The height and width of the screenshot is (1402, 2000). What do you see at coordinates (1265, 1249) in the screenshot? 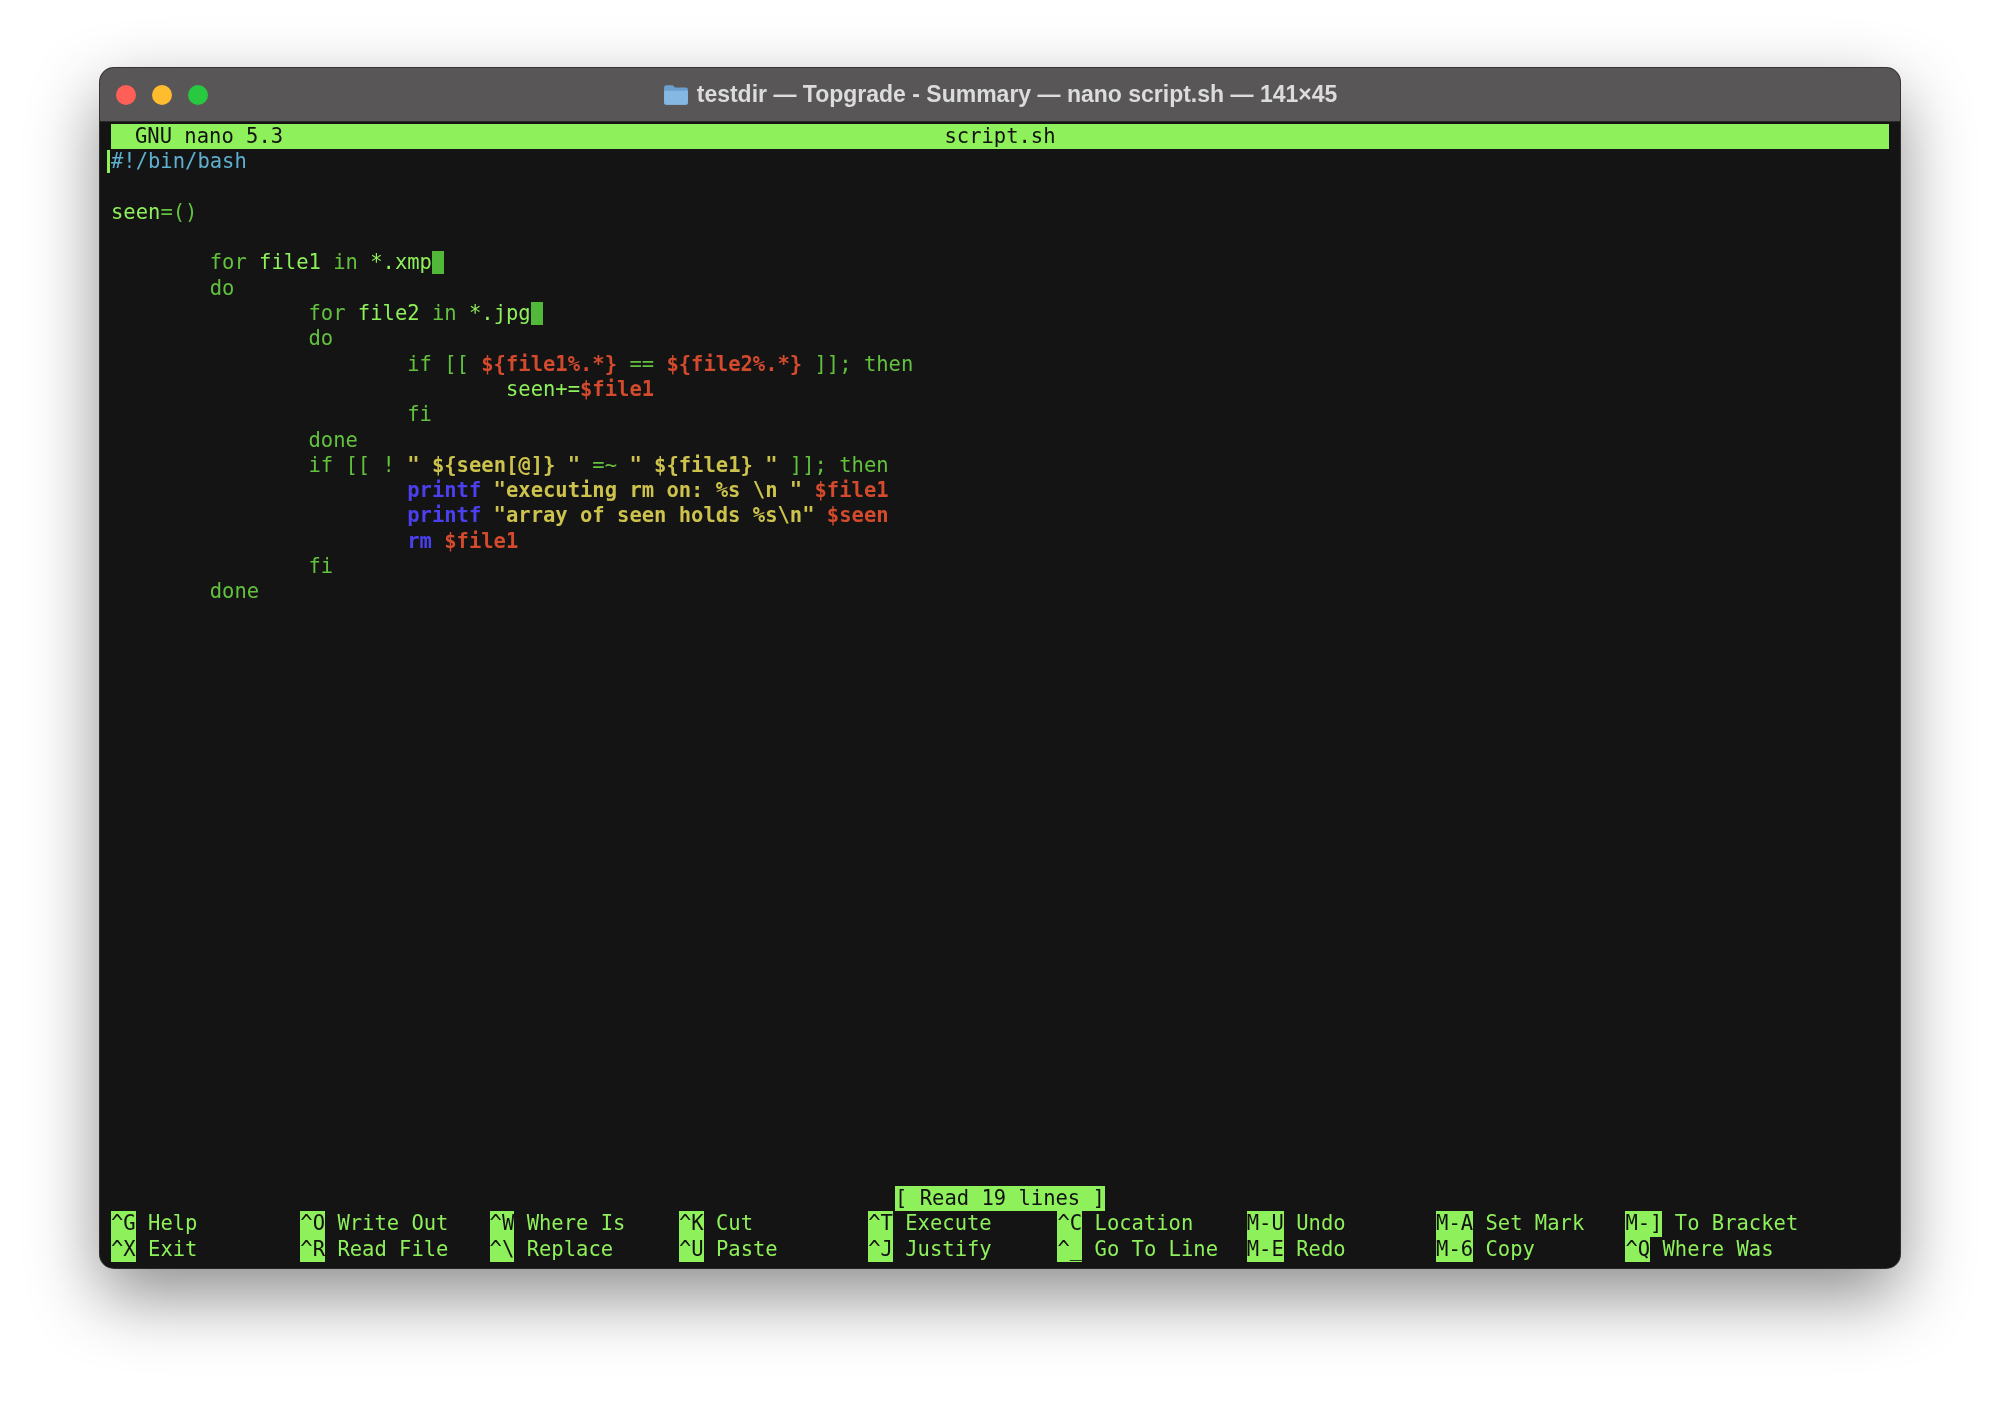
I see `shortcut-key: M-E` at bounding box center [1265, 1249].